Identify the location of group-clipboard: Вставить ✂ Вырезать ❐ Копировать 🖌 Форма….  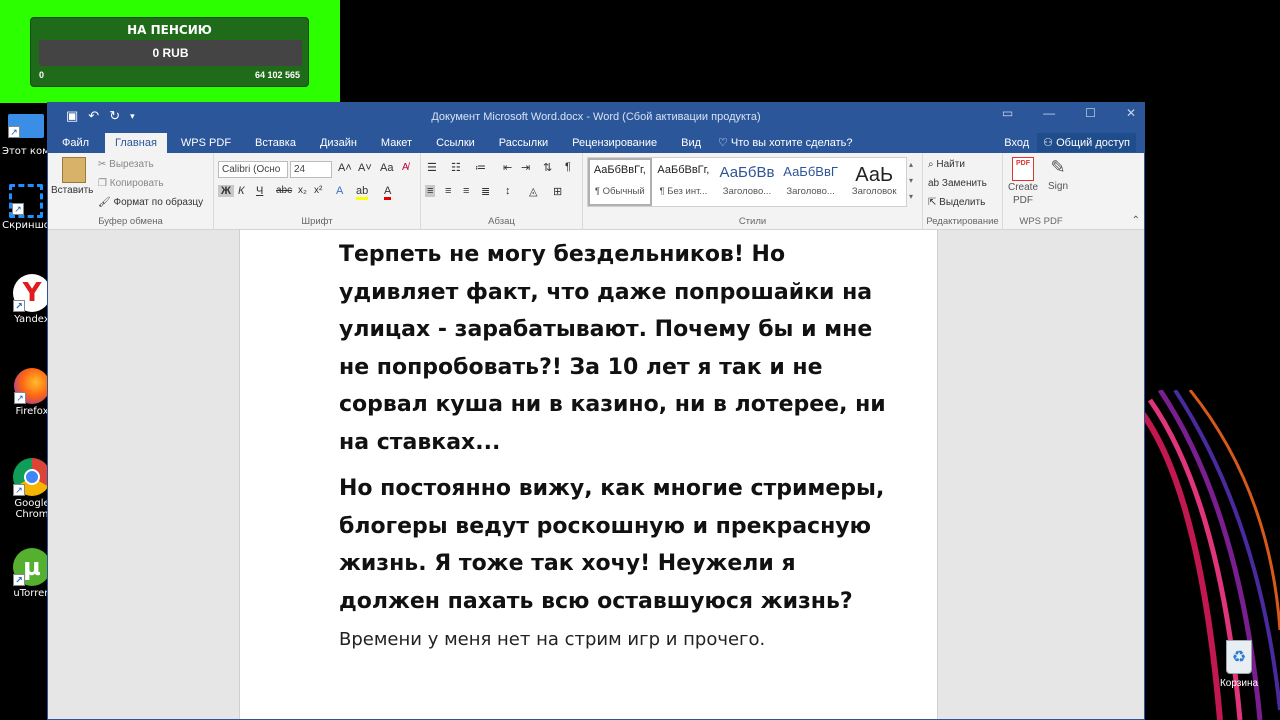
(131, 191).